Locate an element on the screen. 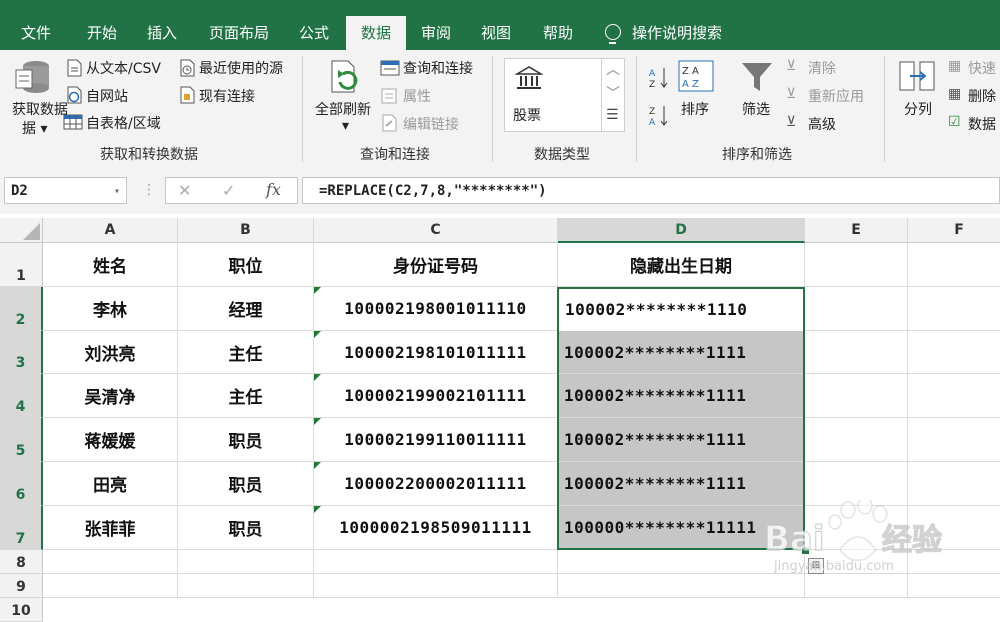 The height and width of the screenshot is (622, 1000). tab-page-layout: 页面布局 is located at coordinates (239, 33).